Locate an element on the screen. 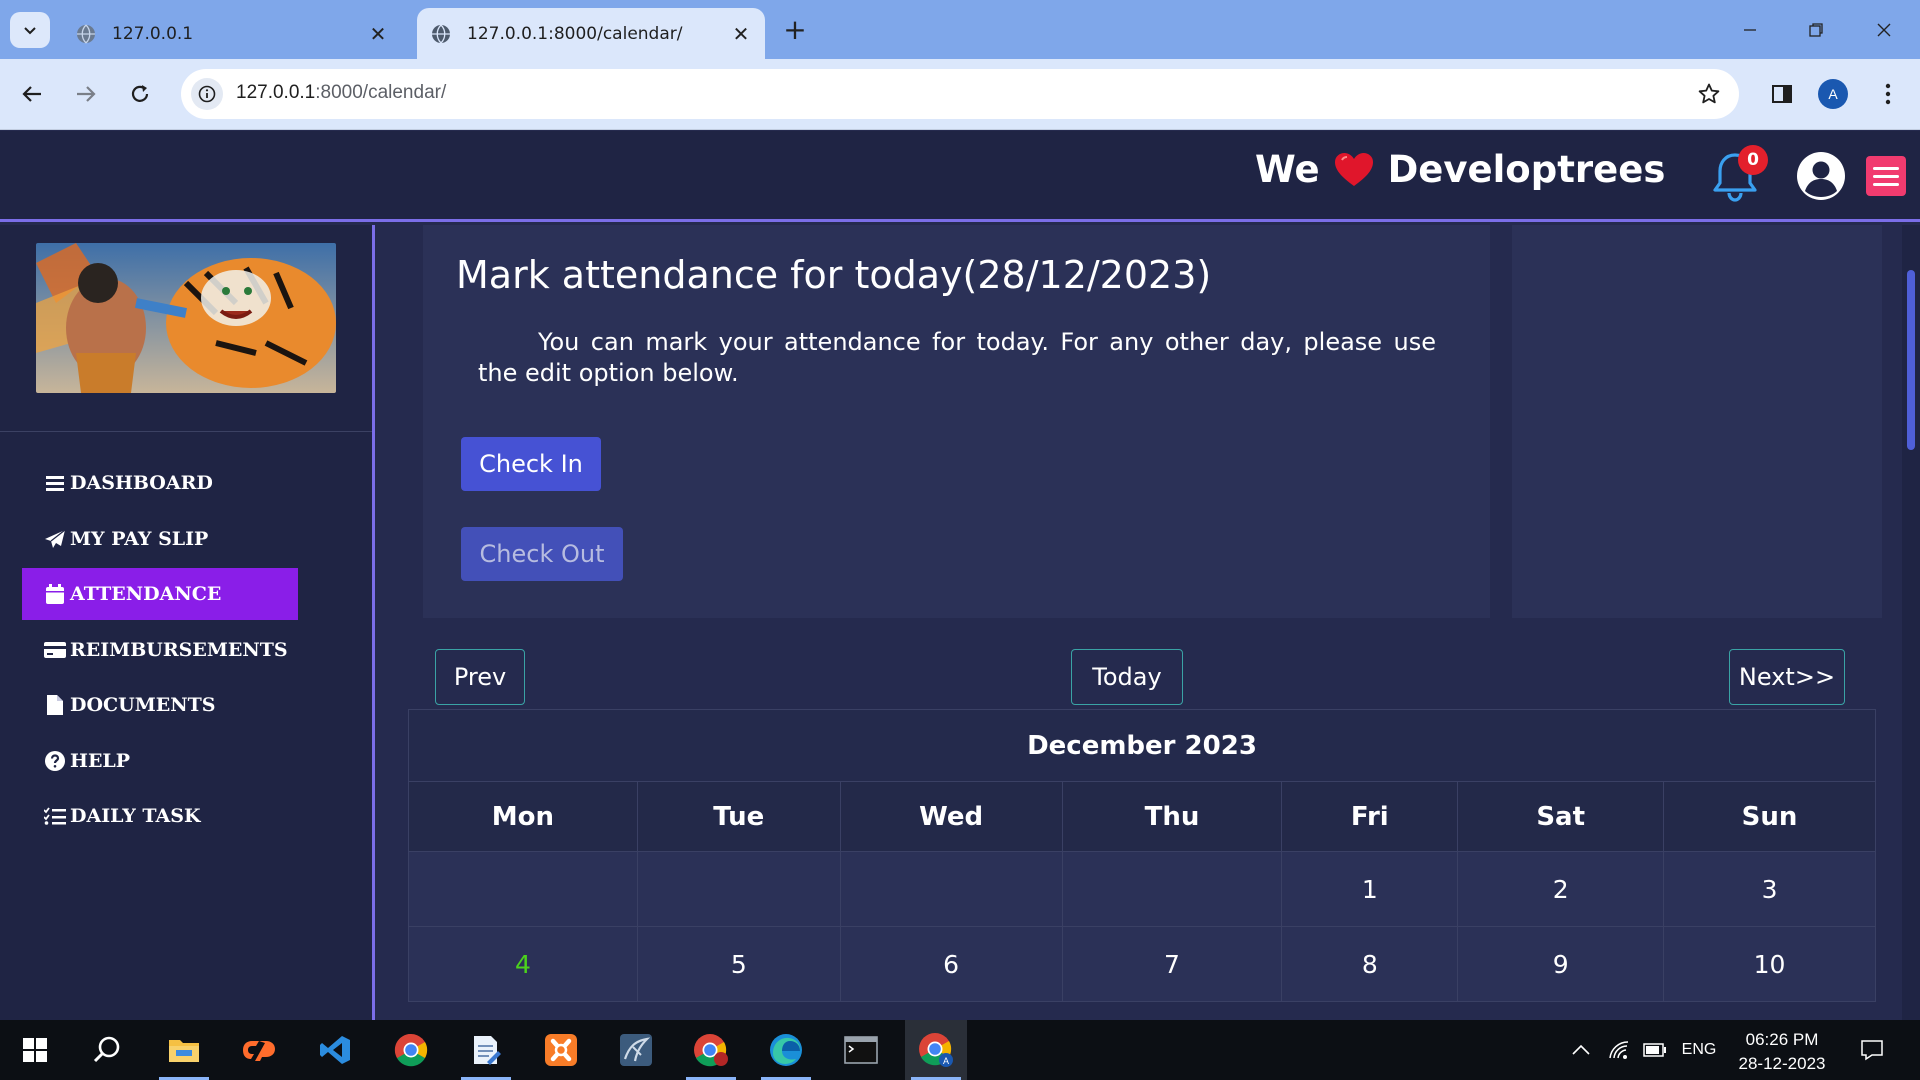 The width and height of the screenshot is (1920, 1080). site-info-icon is located at coordinates (207, 94).